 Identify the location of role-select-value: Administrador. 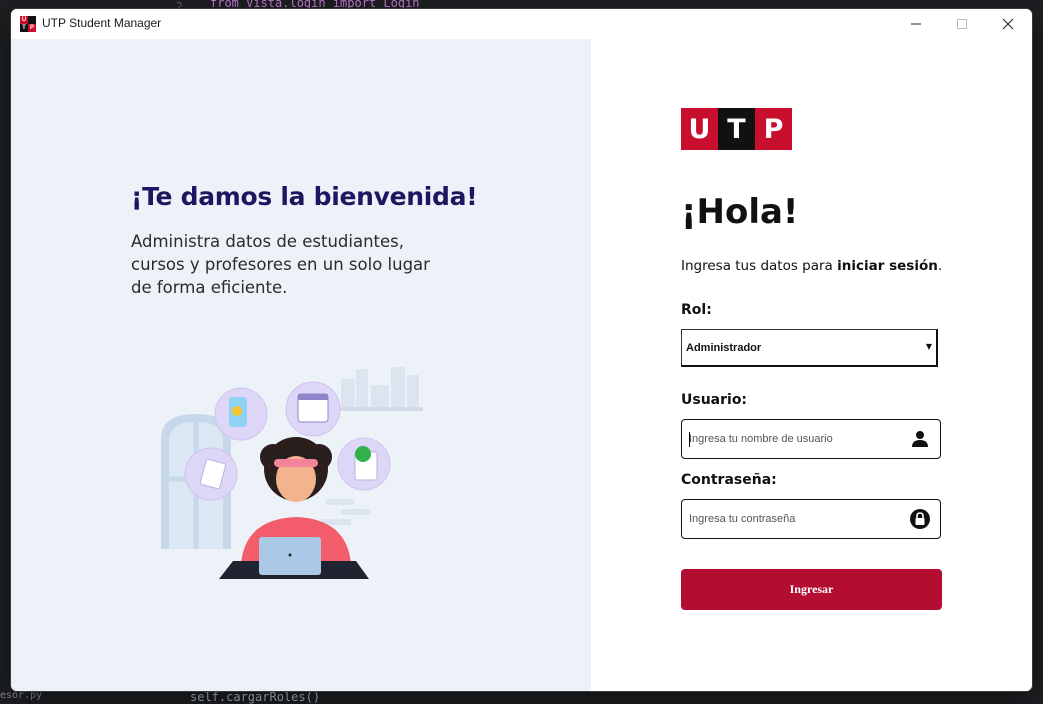
(724, 348).